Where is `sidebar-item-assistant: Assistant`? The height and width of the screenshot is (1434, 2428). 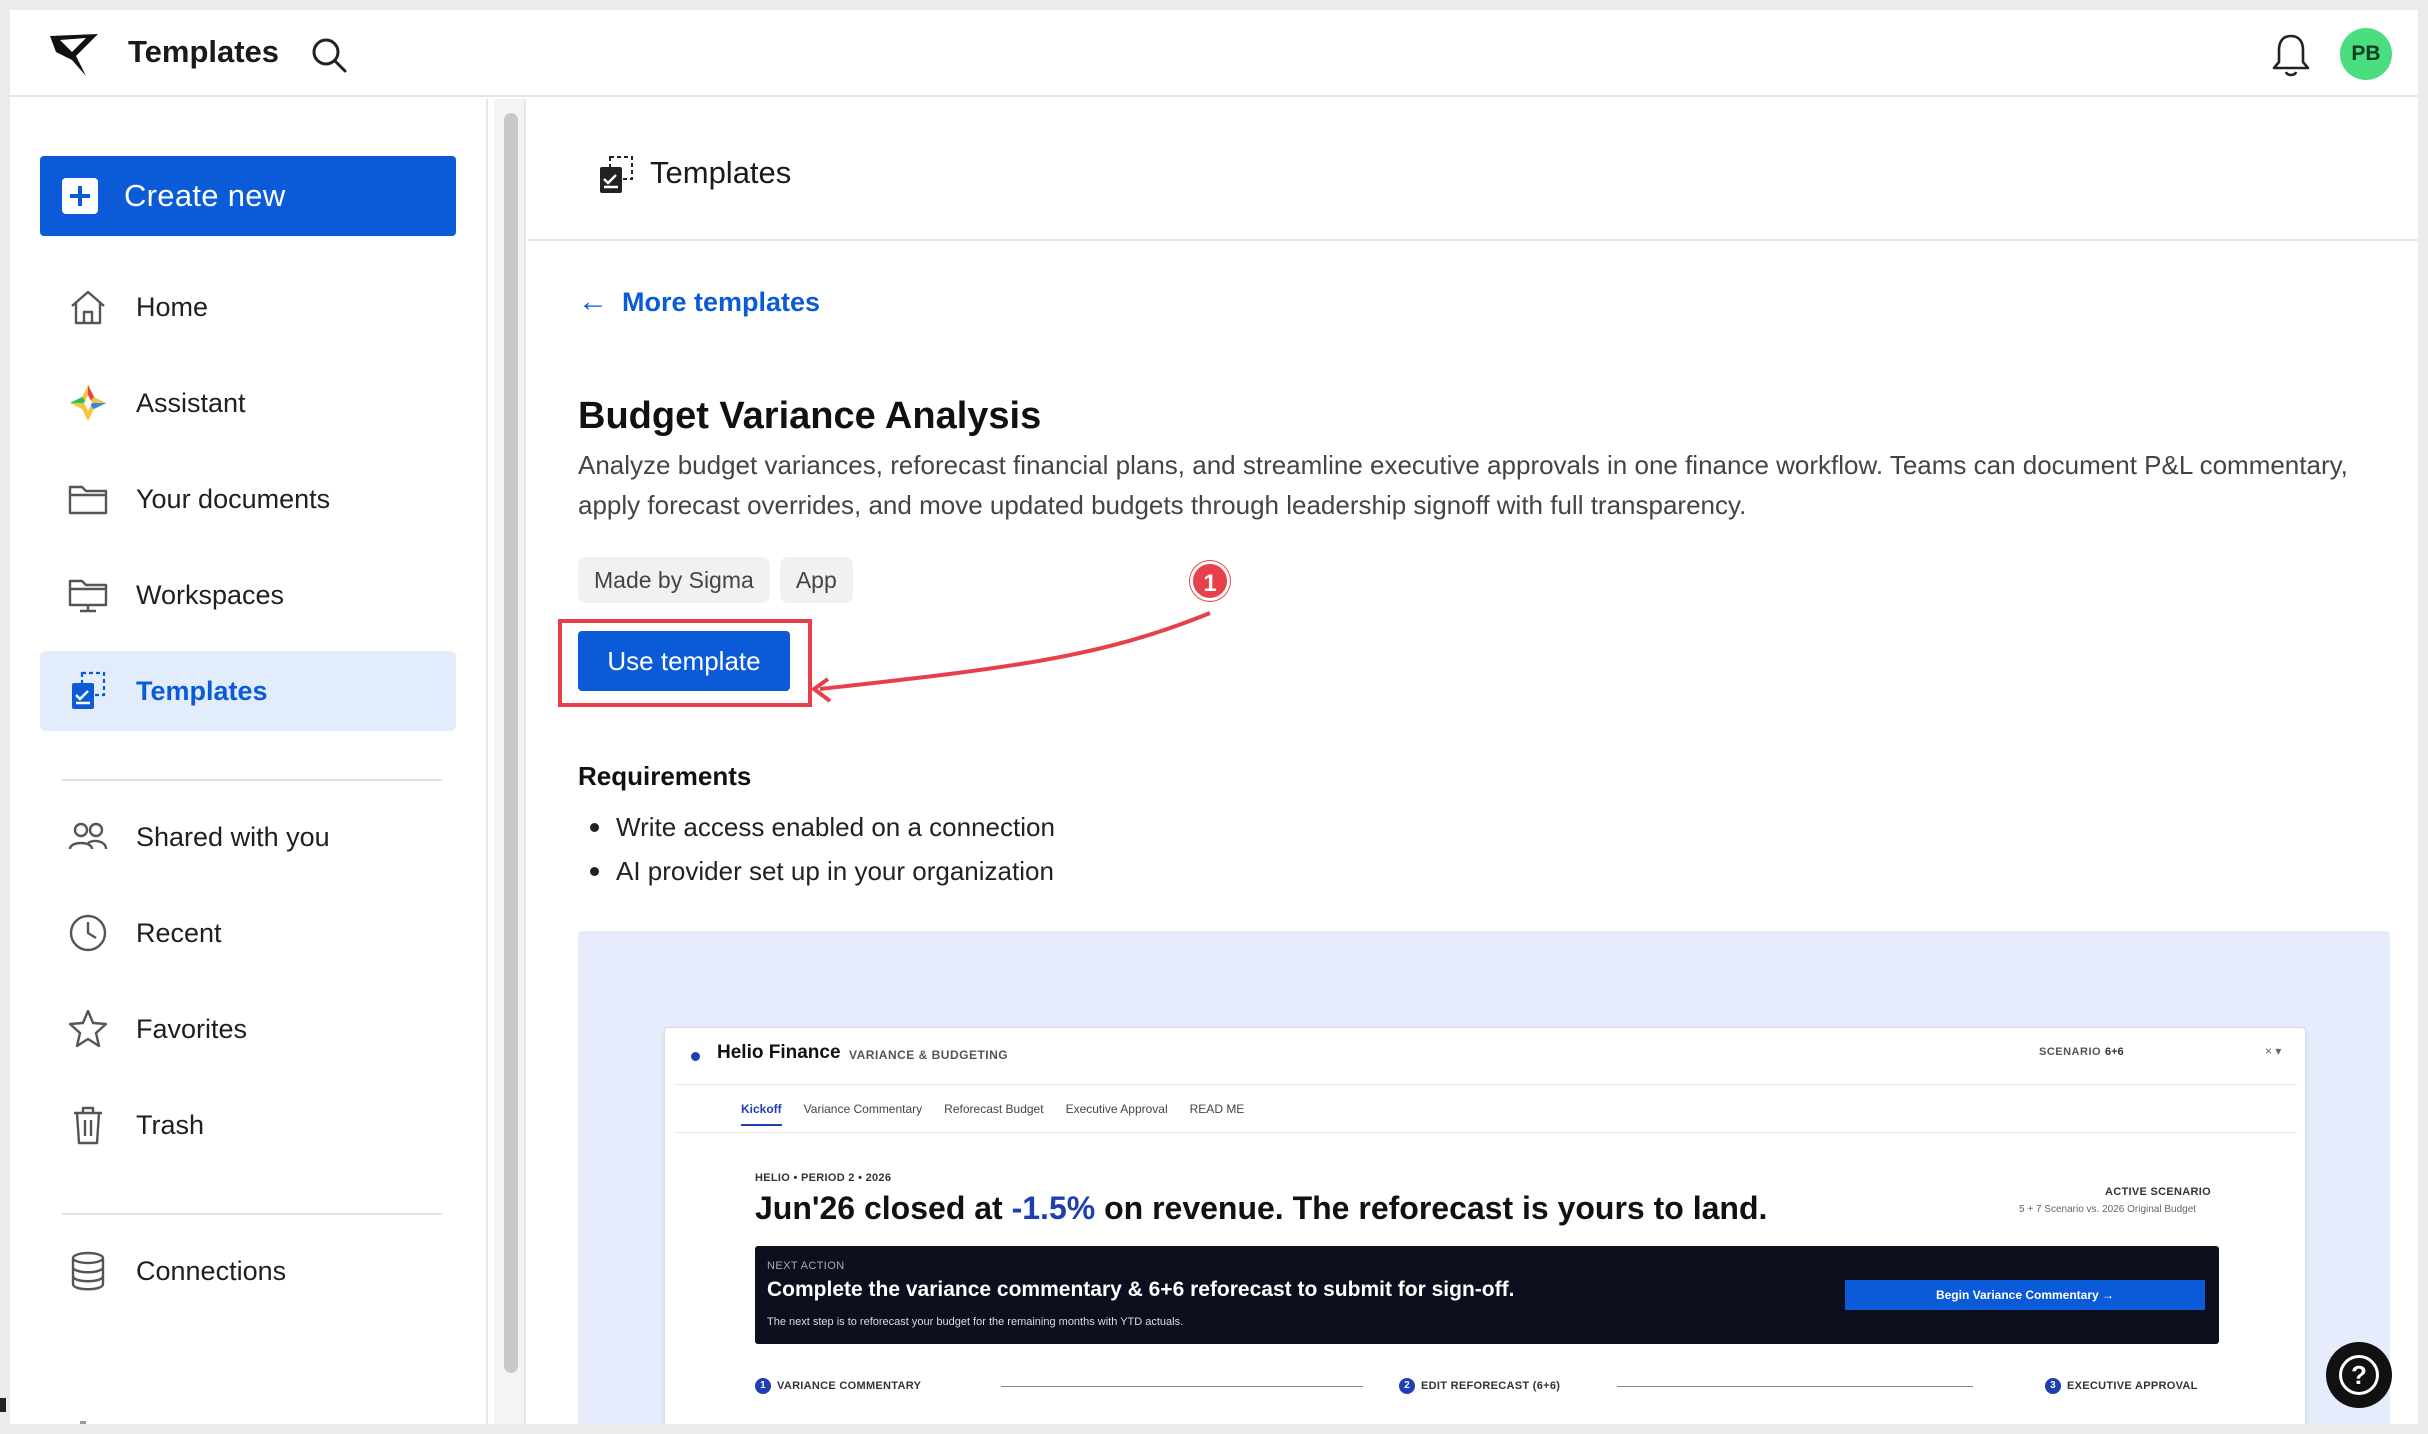
sidebar-item-assistant: Assistant is located at coordinates (248, 403).